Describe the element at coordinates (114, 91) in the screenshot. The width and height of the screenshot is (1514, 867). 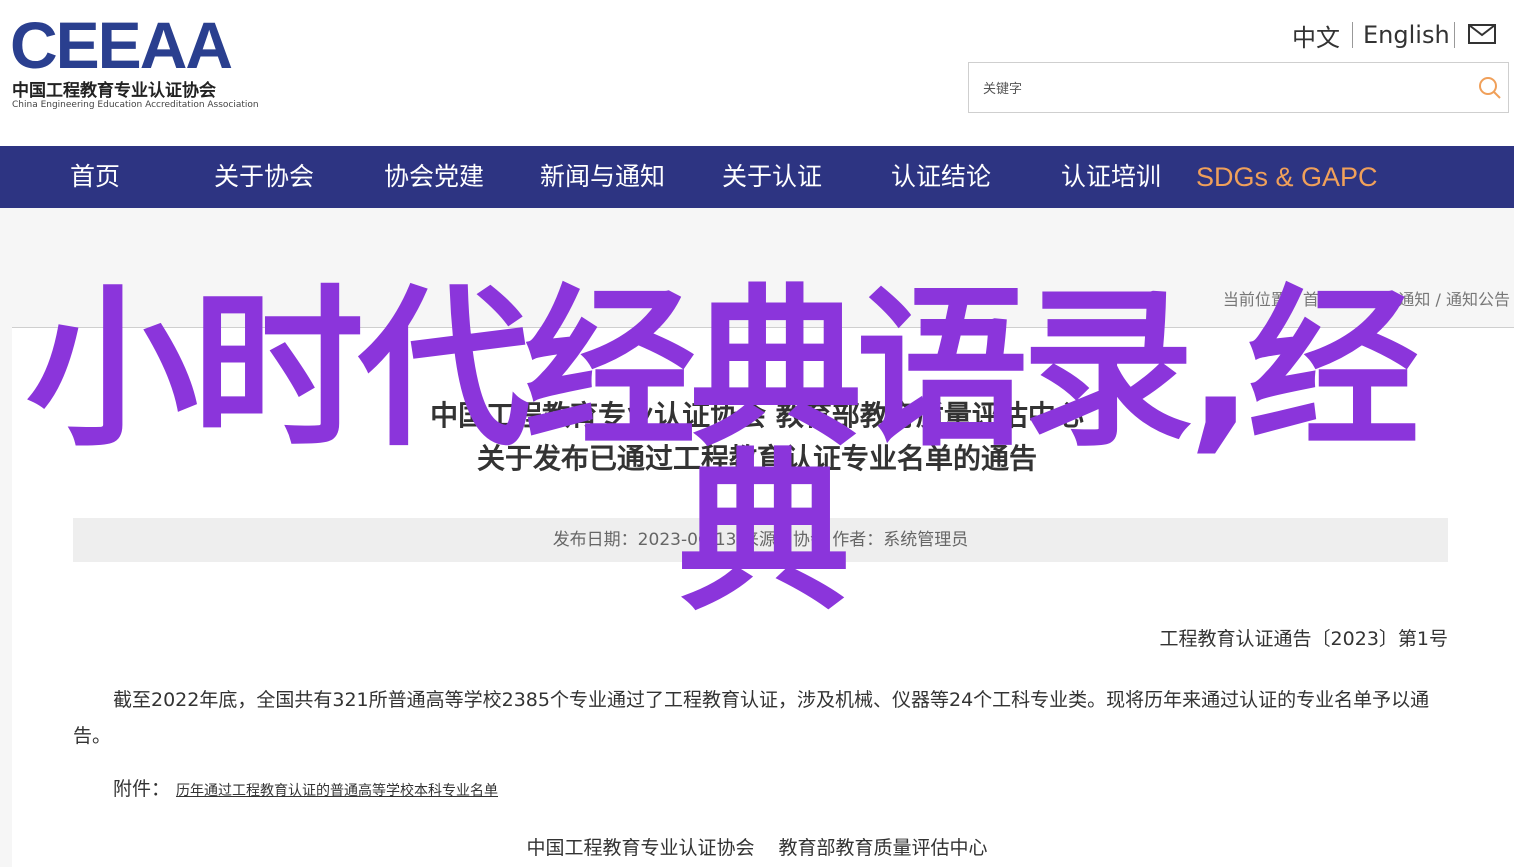
I see `logo-chinese-name: 中国工程教育专业认证协会` at that location.